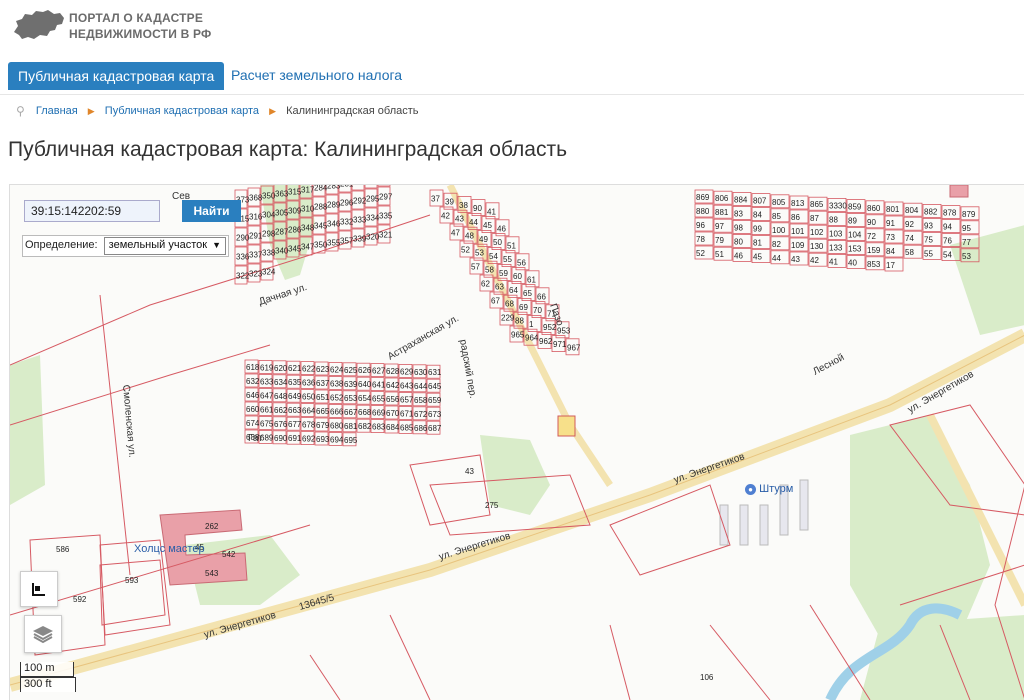 The width and height of the screenshot is (1024, 700). What do you see at coordinates (435, 428) in the screenshot?
I see `parcel-number: 687` at bounding box center [435, 428].